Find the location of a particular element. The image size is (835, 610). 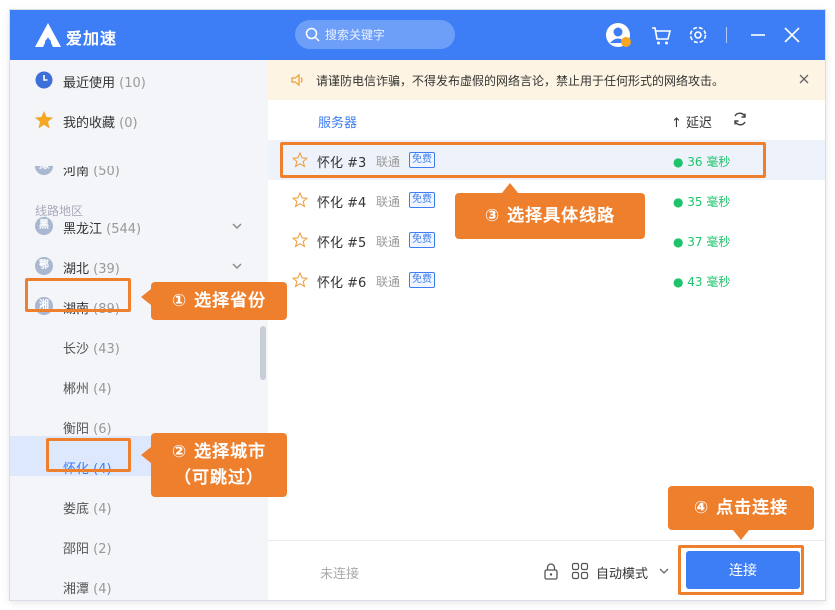

city-item-shaoyang: 邵阳 (2) is located at coordinates (87, 547).